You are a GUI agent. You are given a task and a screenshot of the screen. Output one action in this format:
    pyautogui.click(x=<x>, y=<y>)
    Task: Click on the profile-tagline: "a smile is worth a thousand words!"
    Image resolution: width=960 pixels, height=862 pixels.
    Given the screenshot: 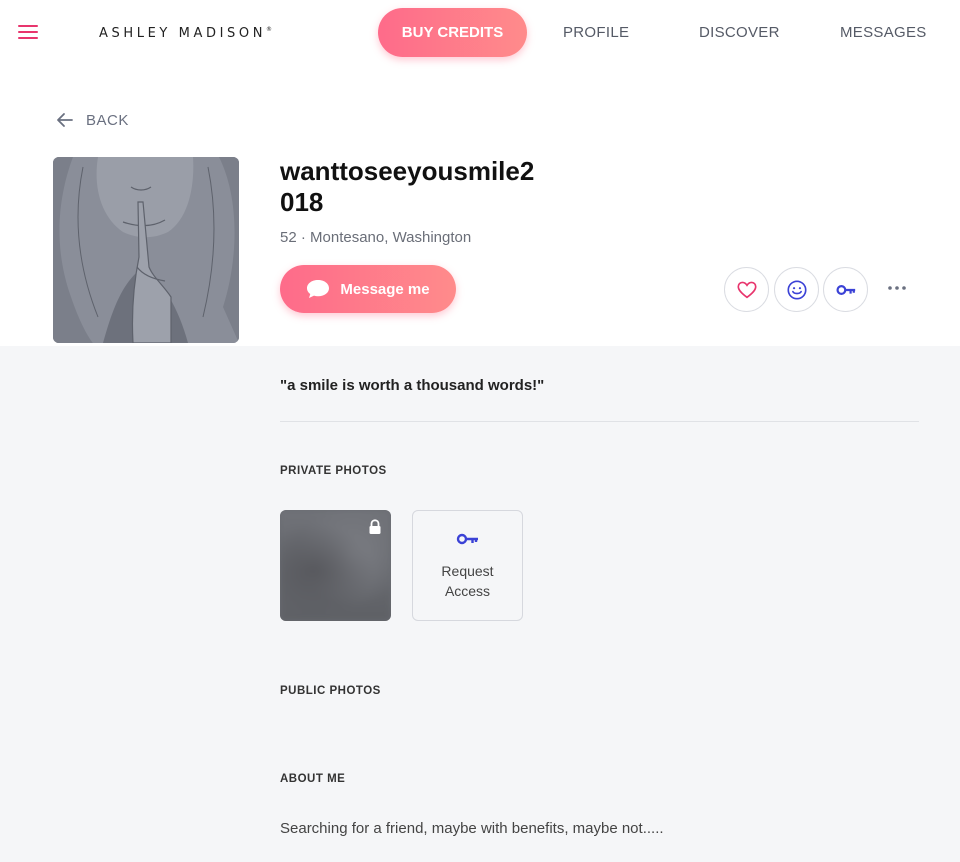 What is the action you would take?
    pyautogui.click(x=412, y=385)
    